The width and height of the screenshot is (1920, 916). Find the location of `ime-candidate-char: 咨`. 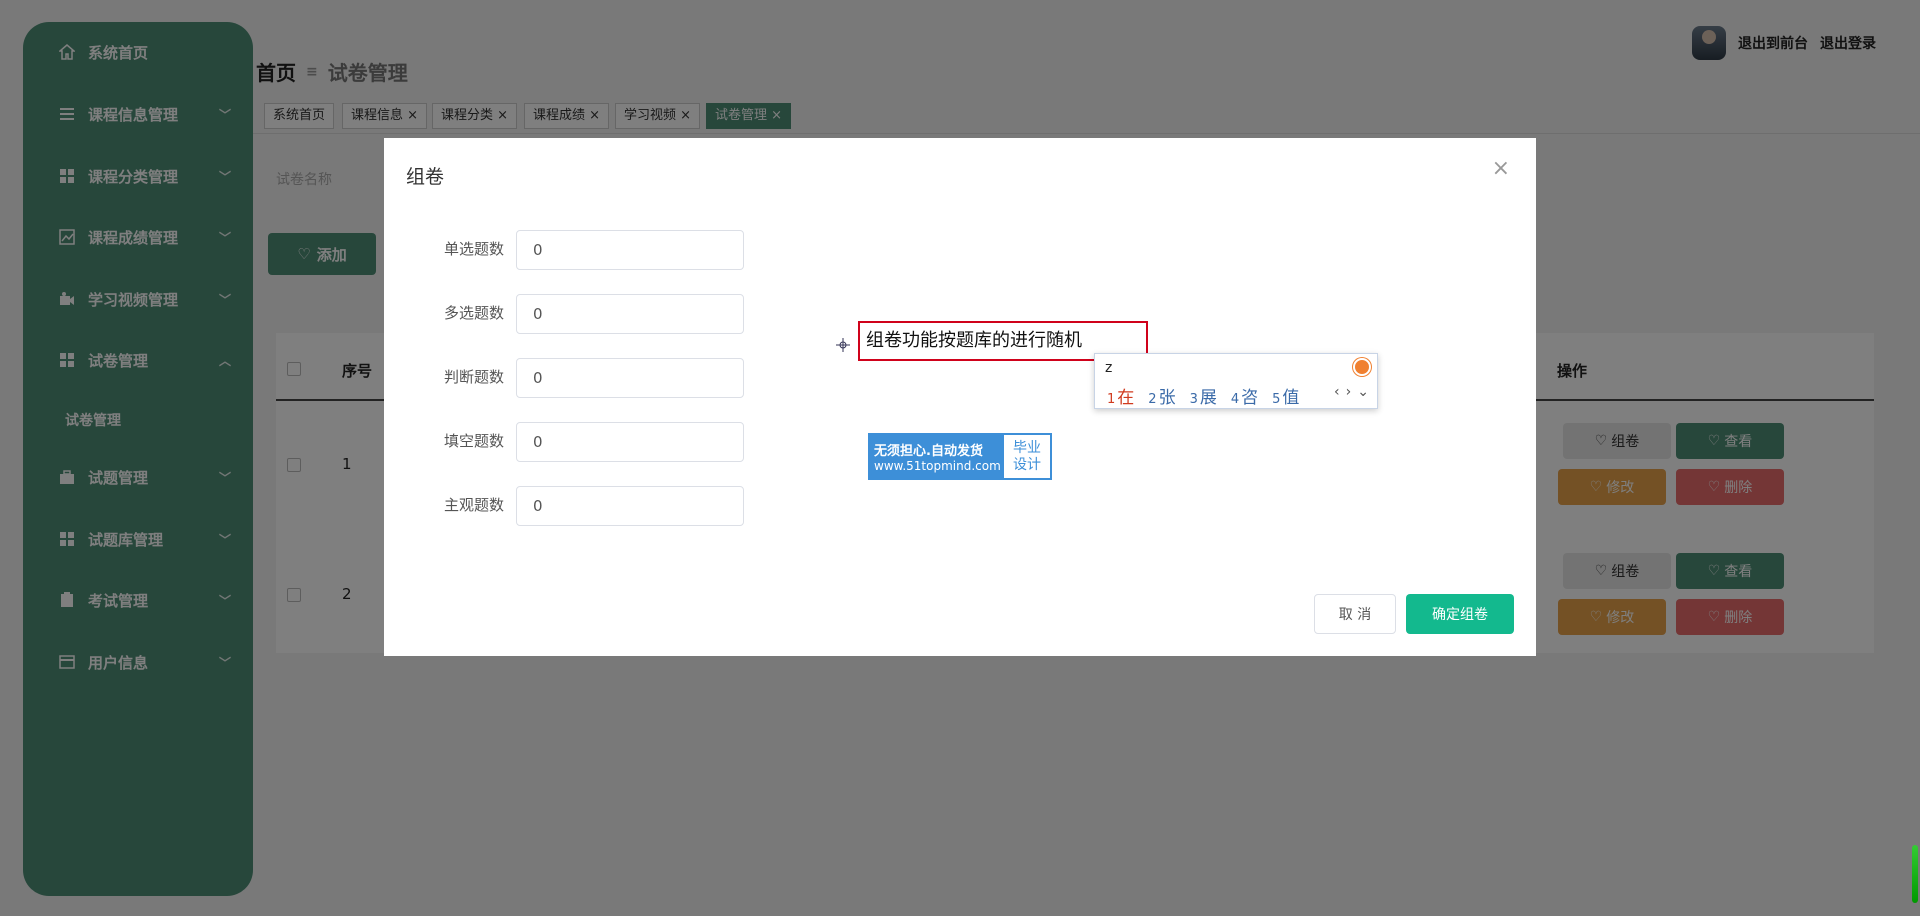

ime-candidate-char: 咨 is located at coordinates (1250, 398).